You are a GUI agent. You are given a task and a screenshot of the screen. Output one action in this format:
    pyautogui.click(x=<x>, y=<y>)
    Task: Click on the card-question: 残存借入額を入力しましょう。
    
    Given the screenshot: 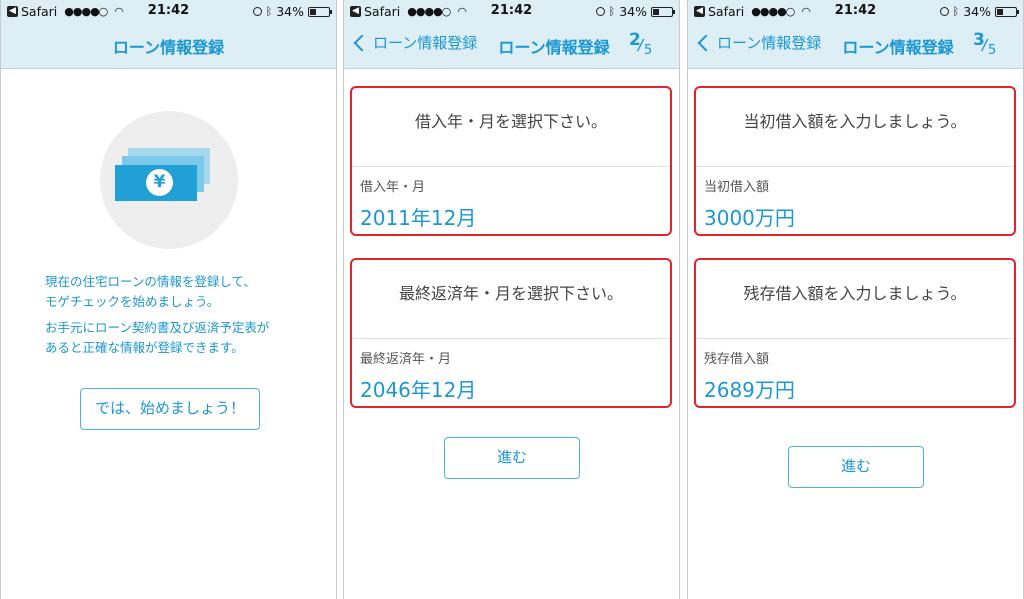 What is the action you would take?
    pyautogui.click(x=855, y=293)
    